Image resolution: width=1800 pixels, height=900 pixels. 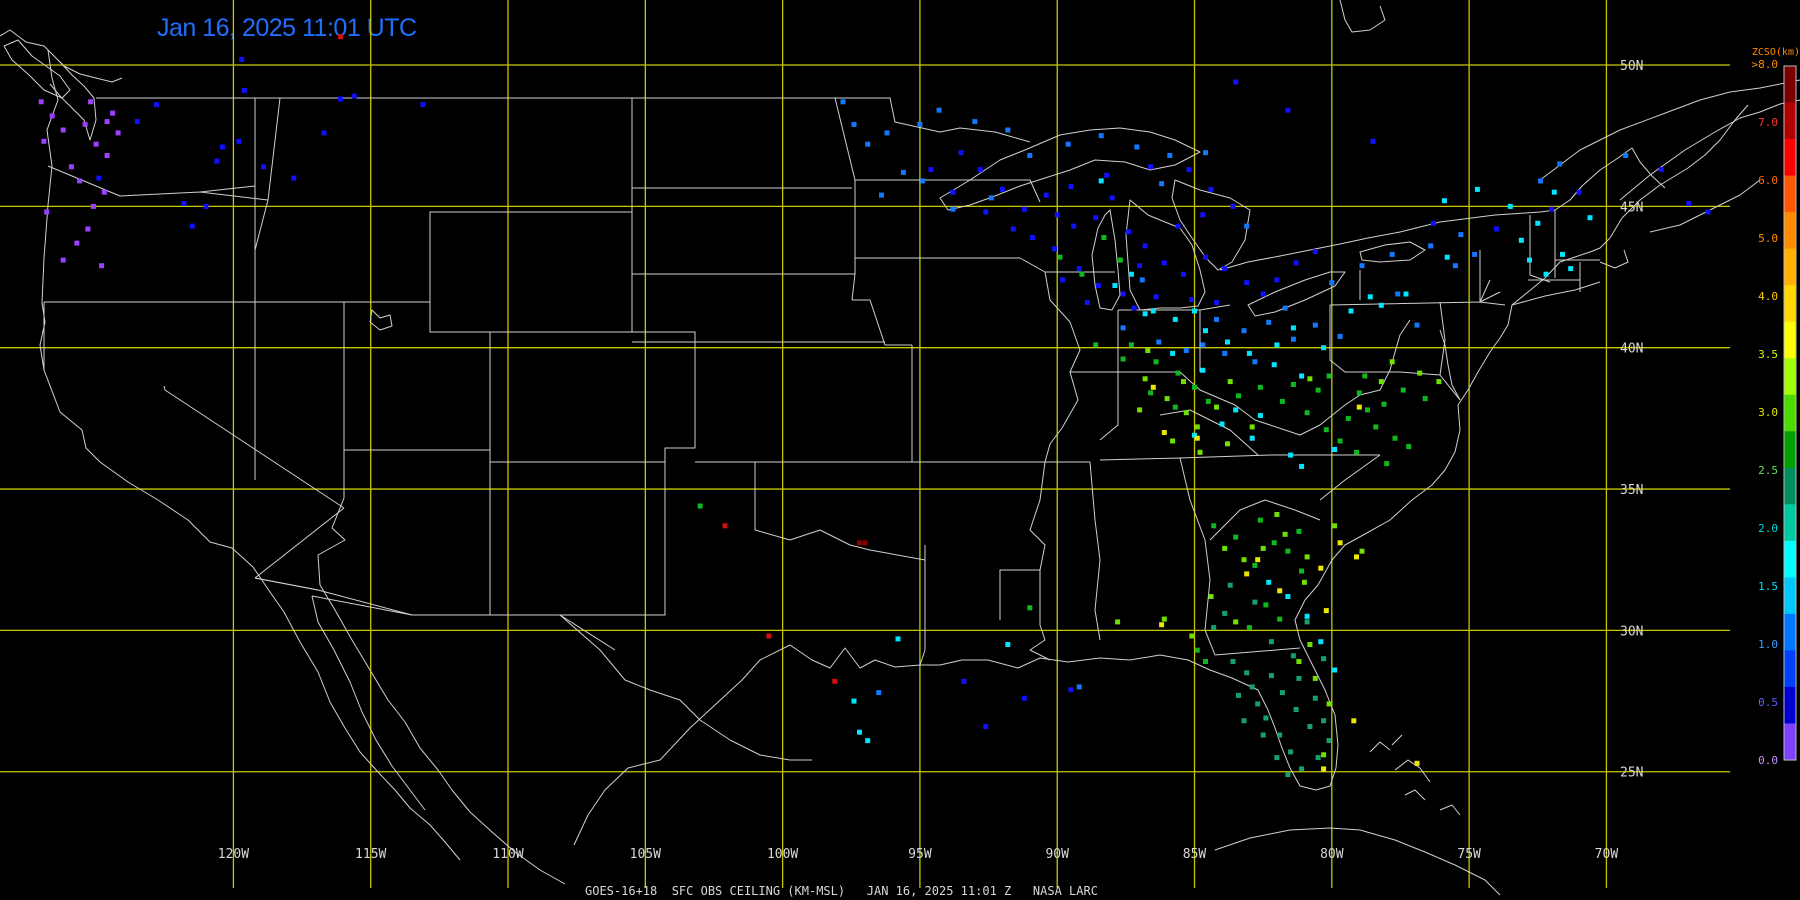 I want to click on hudson-bay-shore, so click(x=1362, y=16).